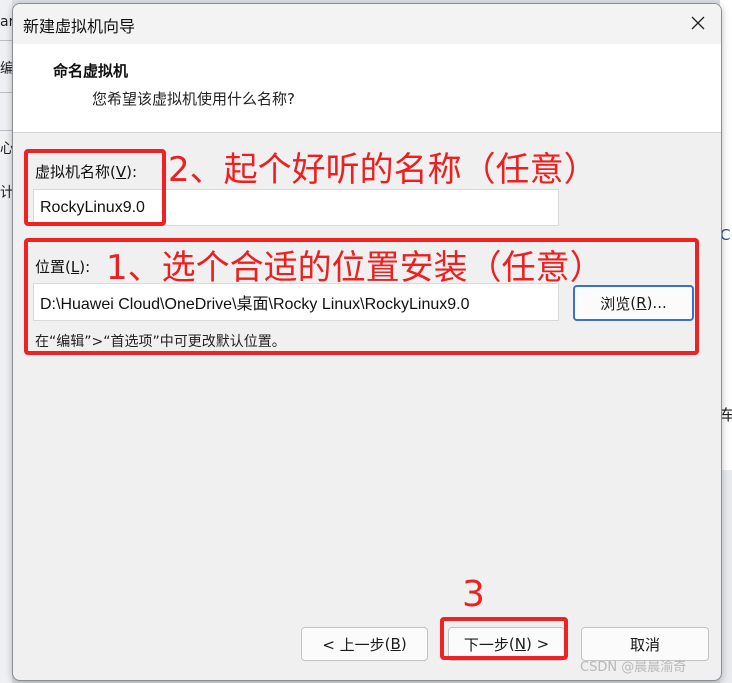  I want to click on close-icon, so click(698, 23).